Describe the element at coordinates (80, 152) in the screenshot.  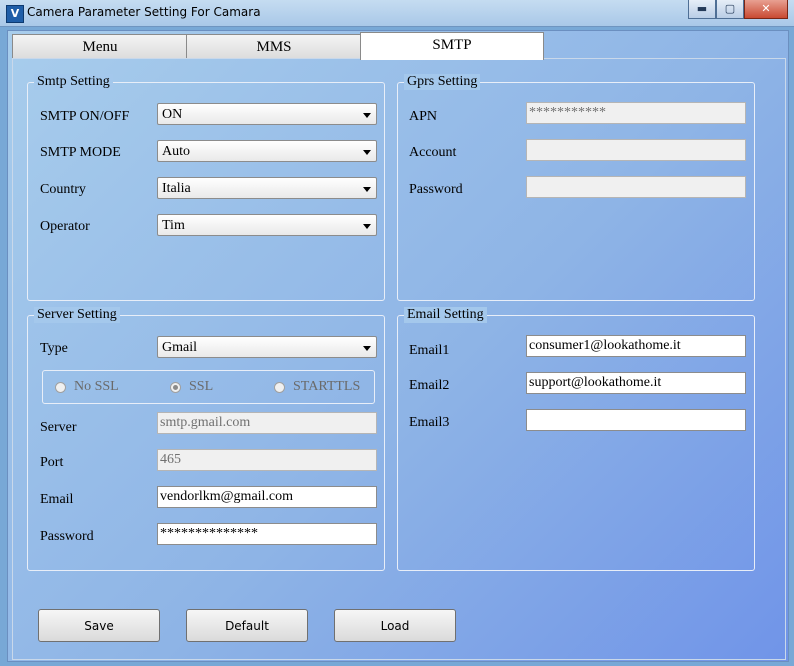
I see `smtp-mode-label: SMTP MODE` at that location.